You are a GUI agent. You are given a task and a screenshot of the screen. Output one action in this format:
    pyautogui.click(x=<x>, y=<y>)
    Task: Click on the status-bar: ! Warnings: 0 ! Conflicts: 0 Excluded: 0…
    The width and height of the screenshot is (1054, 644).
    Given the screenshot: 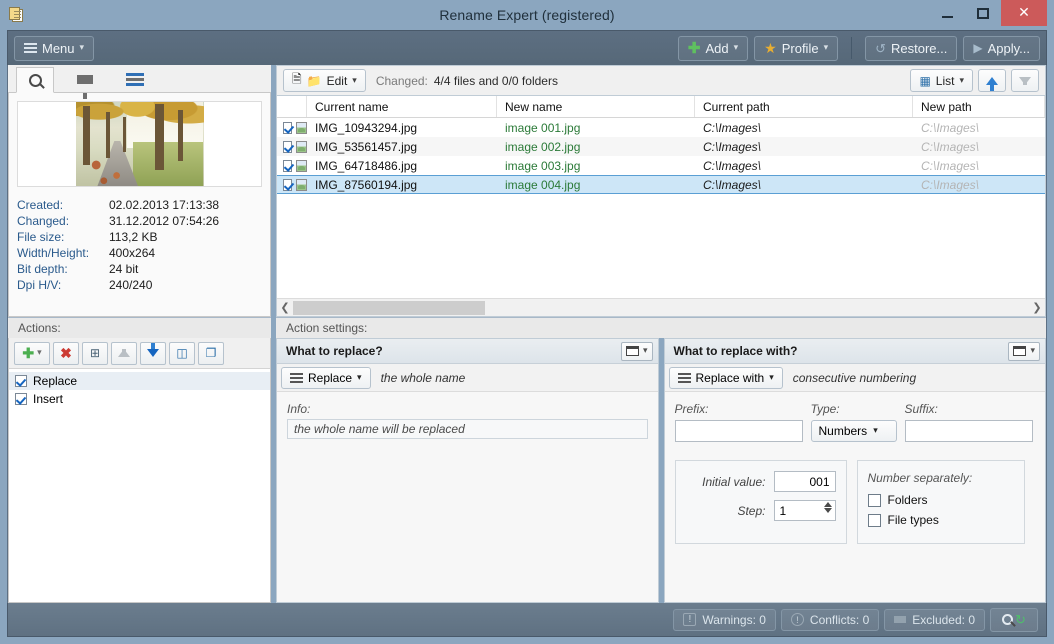 What is the action you would take?
    pyautogui.click(x=527, y=620)
    